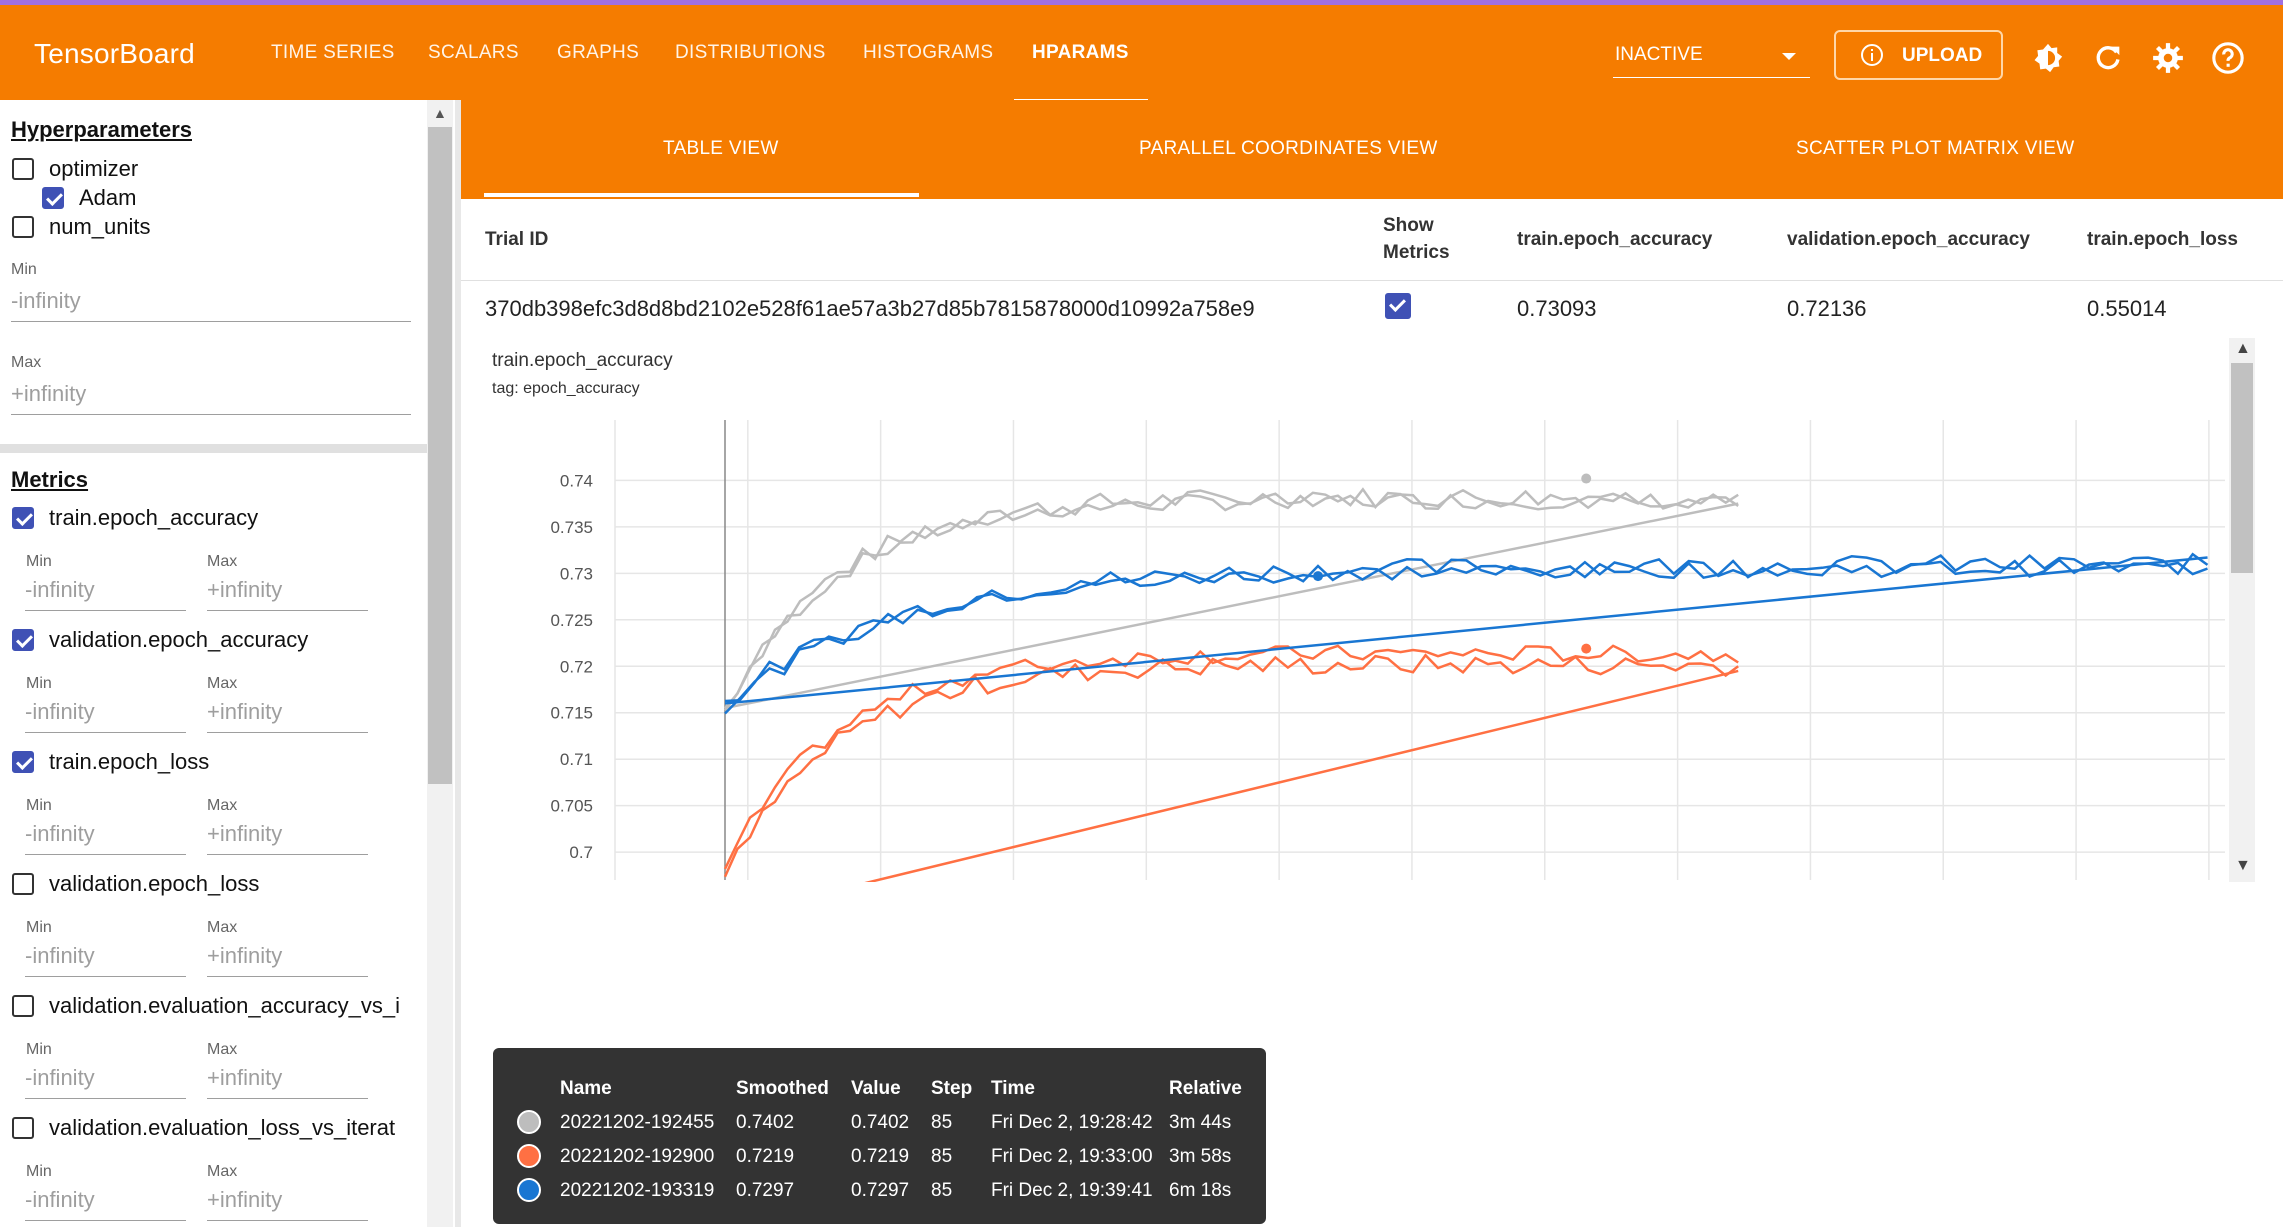 Image resolution: width=2283 pixels, height=1227 pixels. What do you see at coordinates (211, 398) in the screenshot?
I see `num-units-max-input: +infinity` at bounding box center [211, 398].